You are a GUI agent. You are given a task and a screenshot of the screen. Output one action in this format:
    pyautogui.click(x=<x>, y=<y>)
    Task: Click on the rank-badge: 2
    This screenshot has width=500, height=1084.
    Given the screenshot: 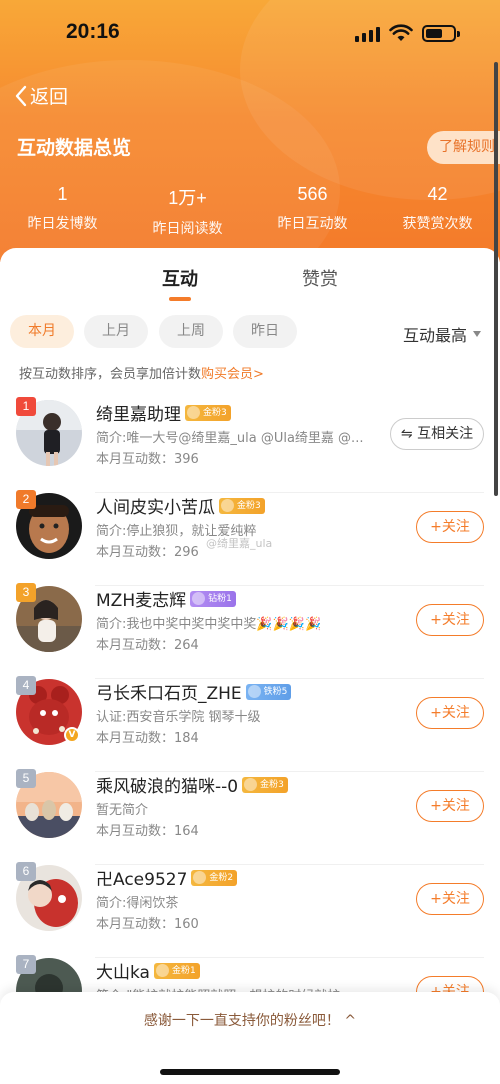 What is the action you would take?
    pyautogui.click(x=26, y=499)
    